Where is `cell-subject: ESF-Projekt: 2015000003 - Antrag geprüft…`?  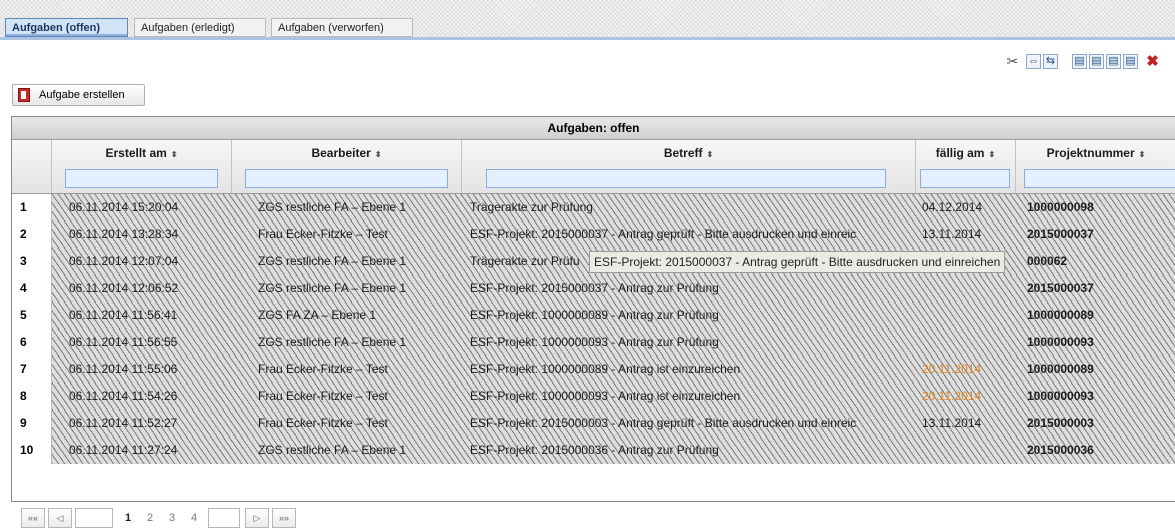 cell-subject: ESF-Projekt: 2015000003 - Antrag geprüft… is located at coordinates (663, 423).